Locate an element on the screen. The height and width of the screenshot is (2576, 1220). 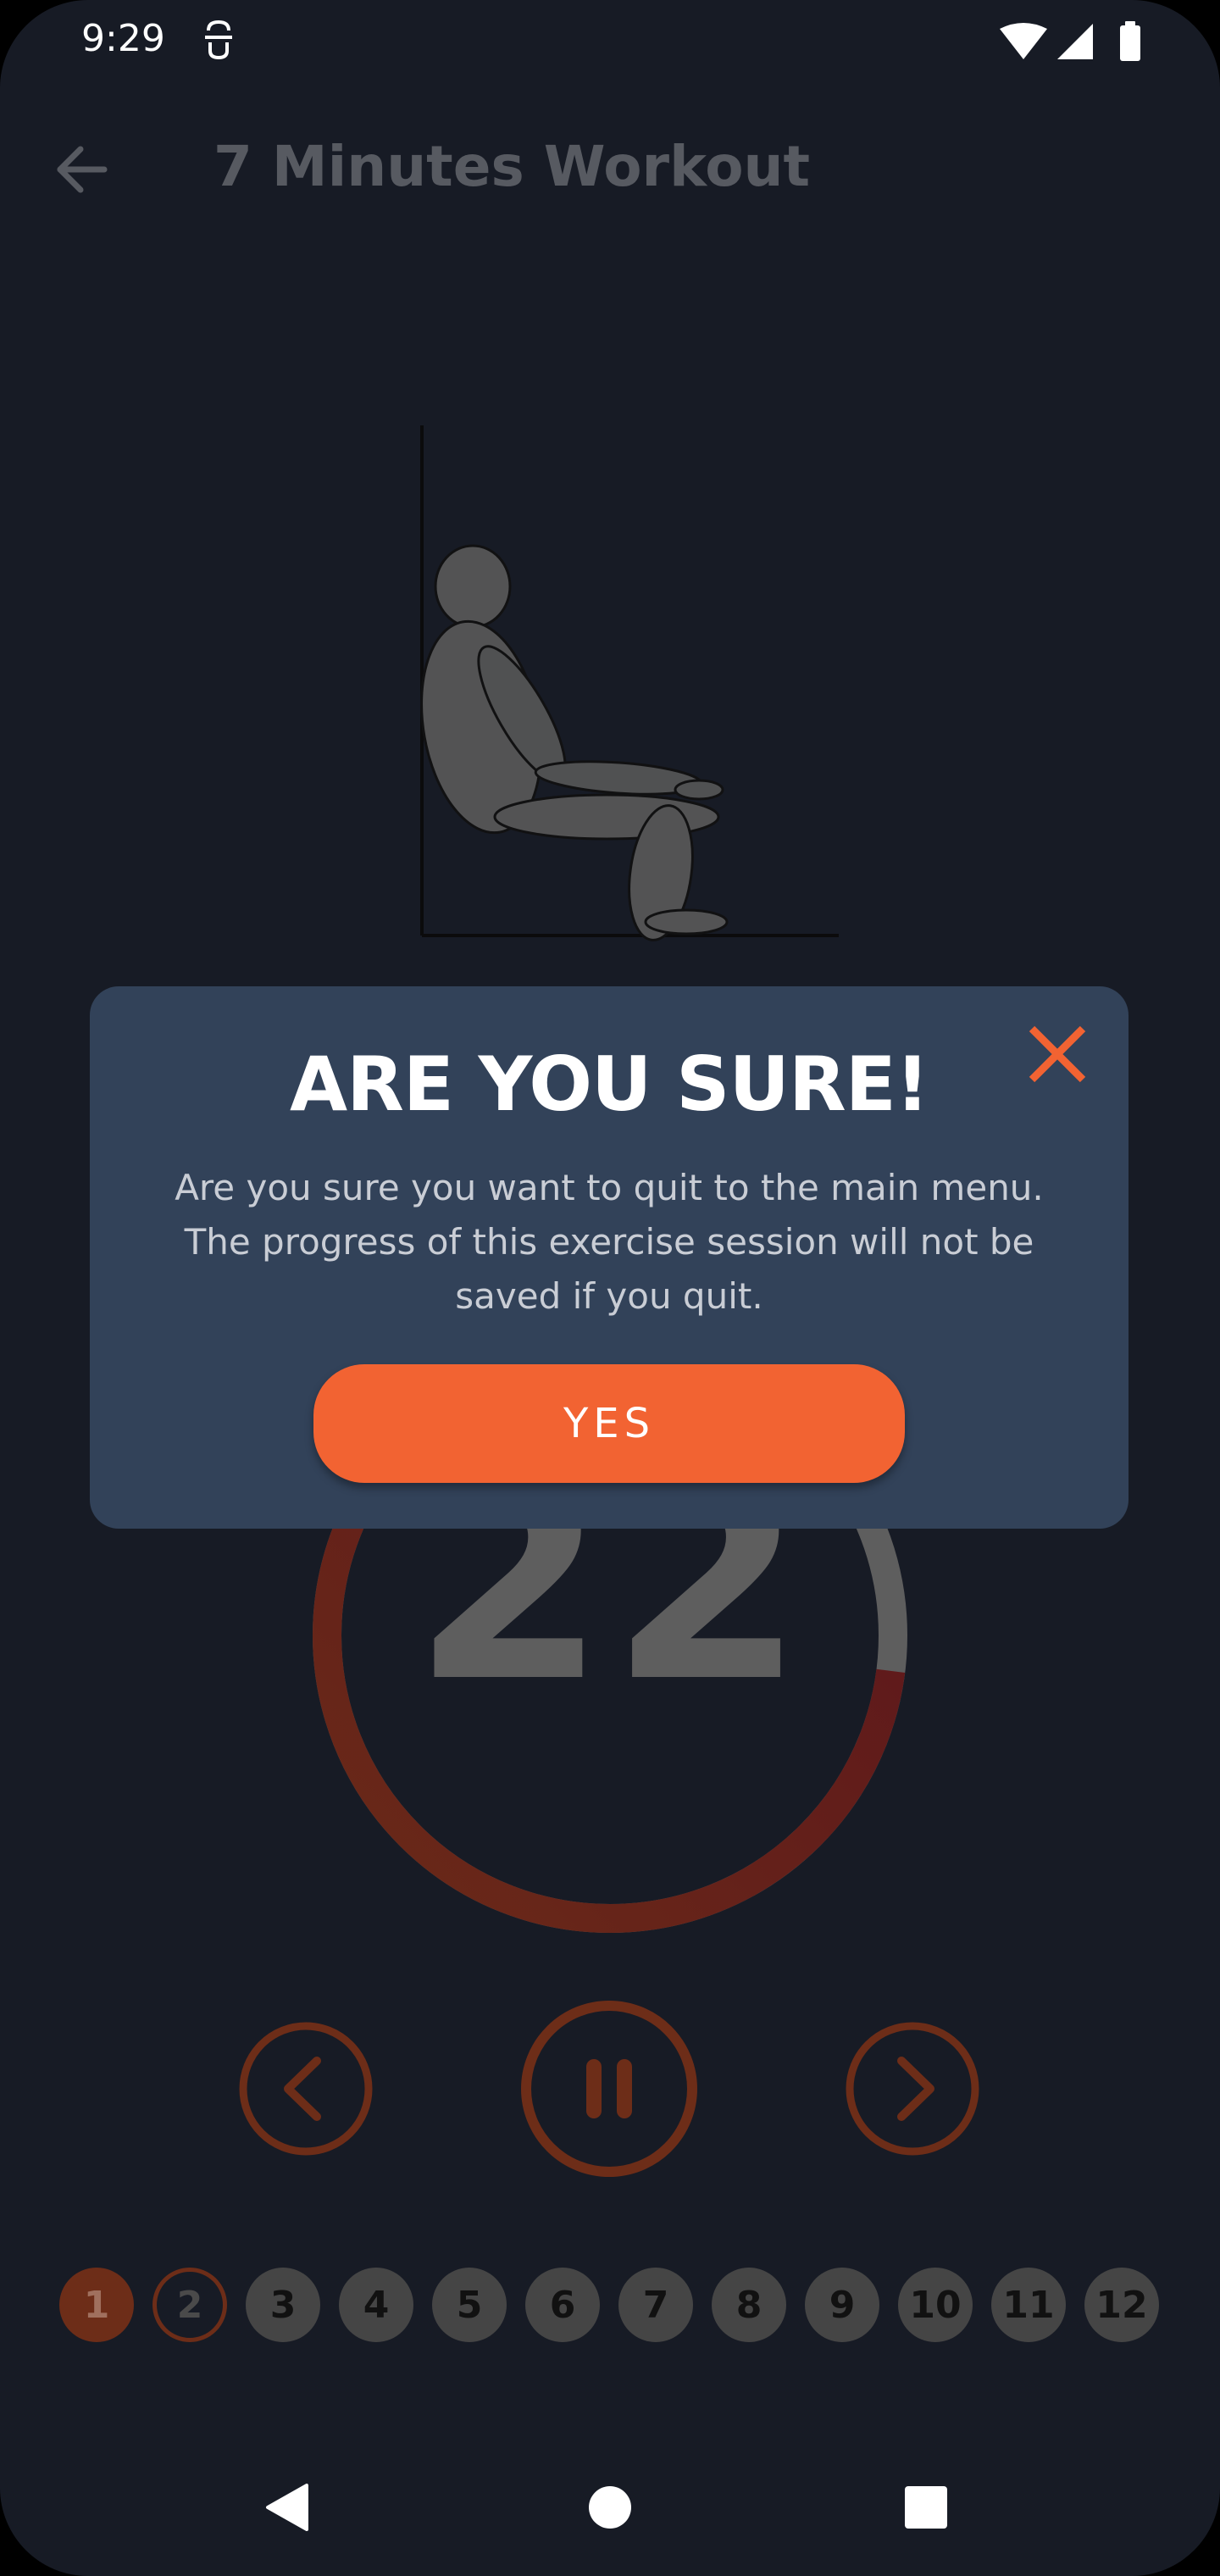
status-bar: 9:29 is located at coordinates (610, 42).